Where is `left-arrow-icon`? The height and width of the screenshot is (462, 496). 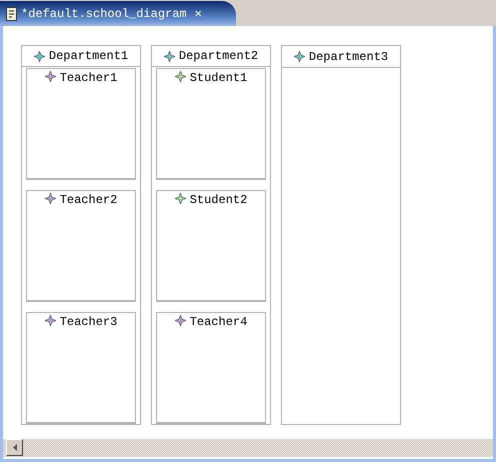 left-arrow-icon is located at coordinates (14, 447).